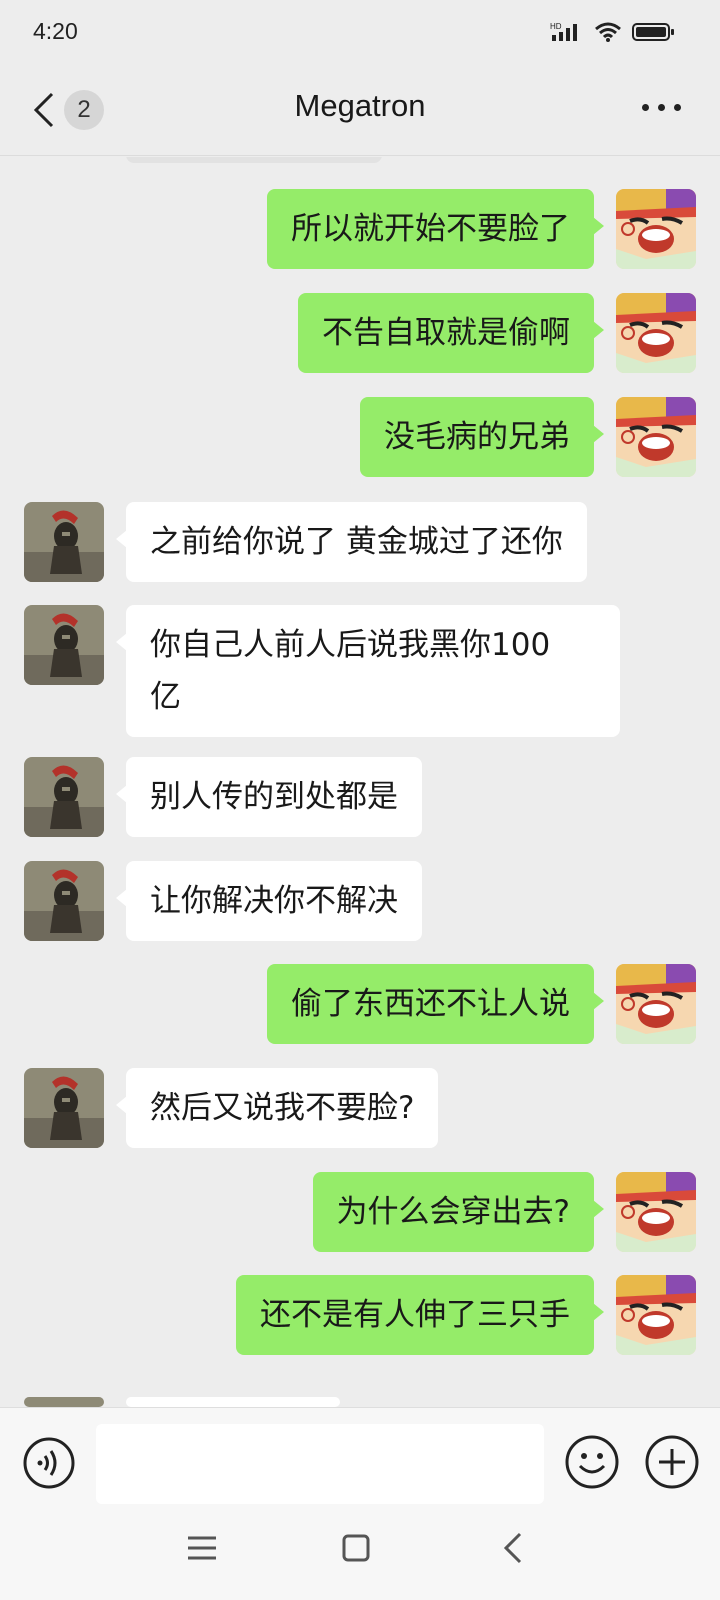  I want to click on plus-icon, so click(672, 1462).